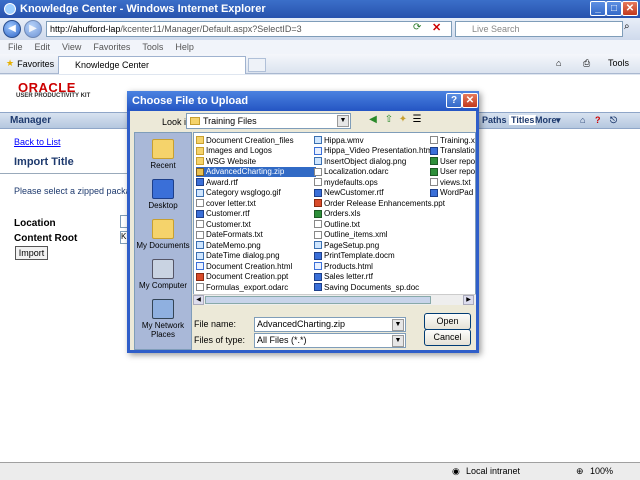  Describe the element at coordinates (374, 277) in the screenshot. I see `file-item: Sales letter.rtf` at that location.